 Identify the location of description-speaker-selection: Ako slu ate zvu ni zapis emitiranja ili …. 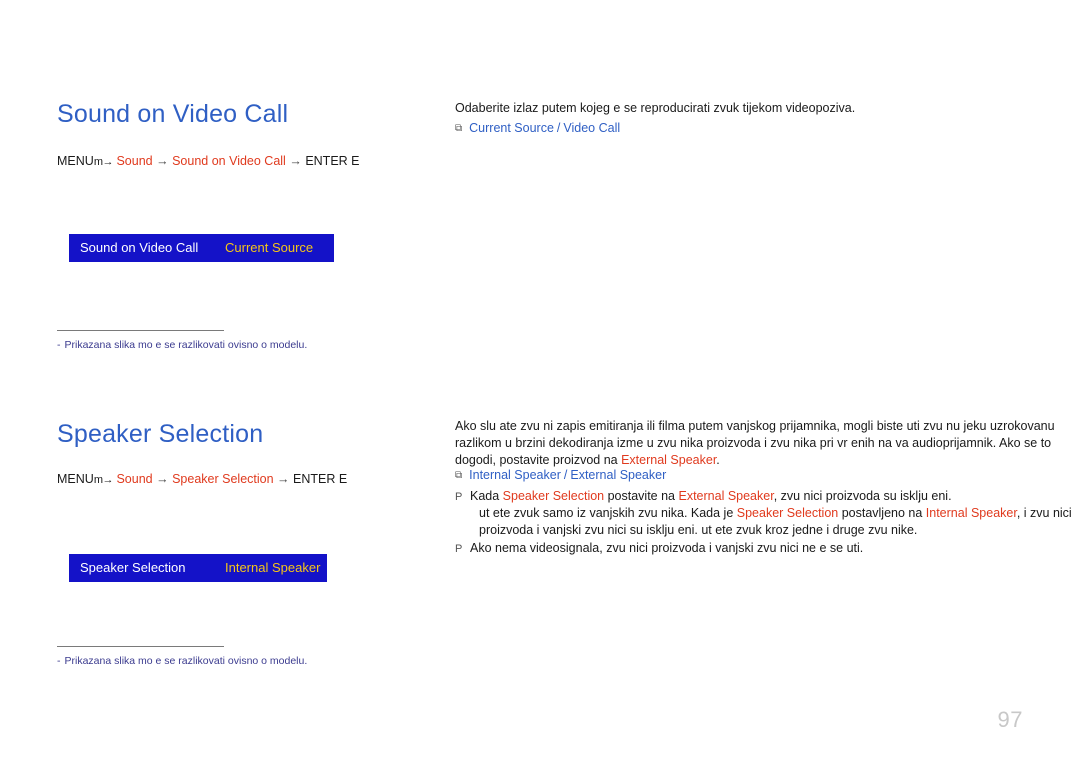
(767, 443).